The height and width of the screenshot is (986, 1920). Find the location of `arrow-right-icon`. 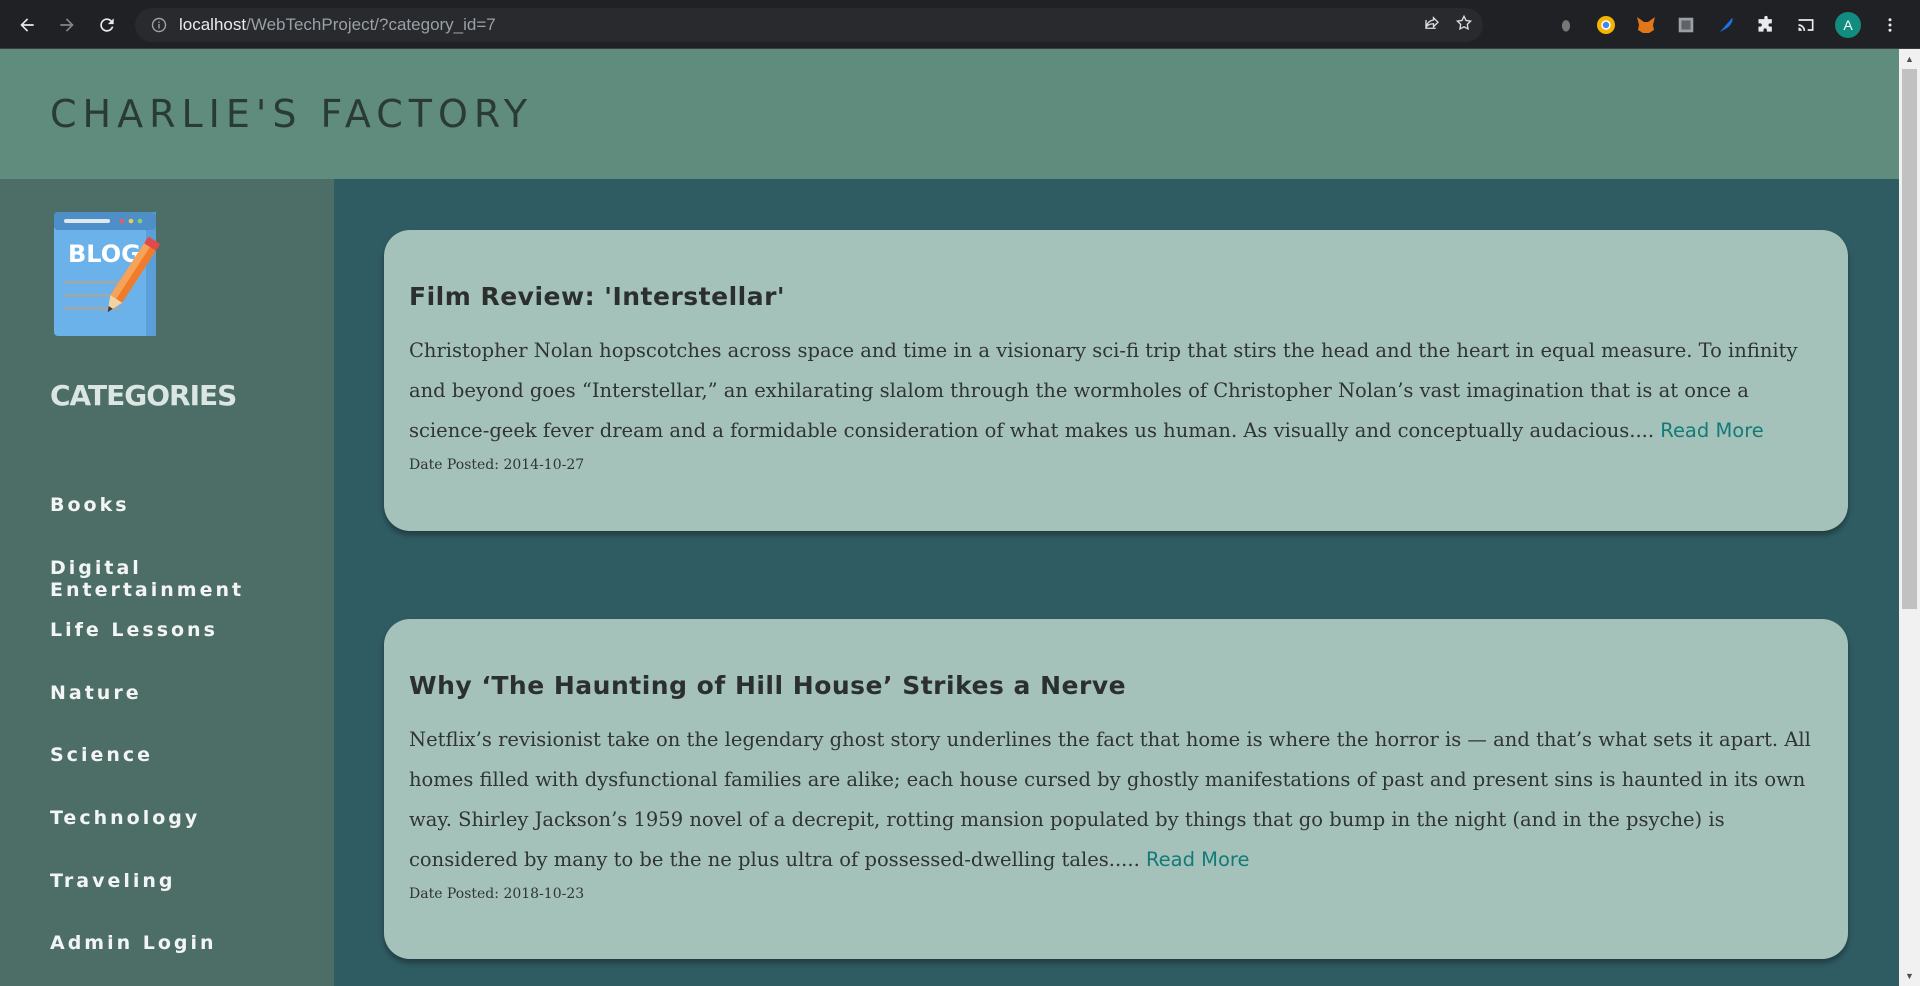

arrow-right-icon is located at coordinates (67, 25).